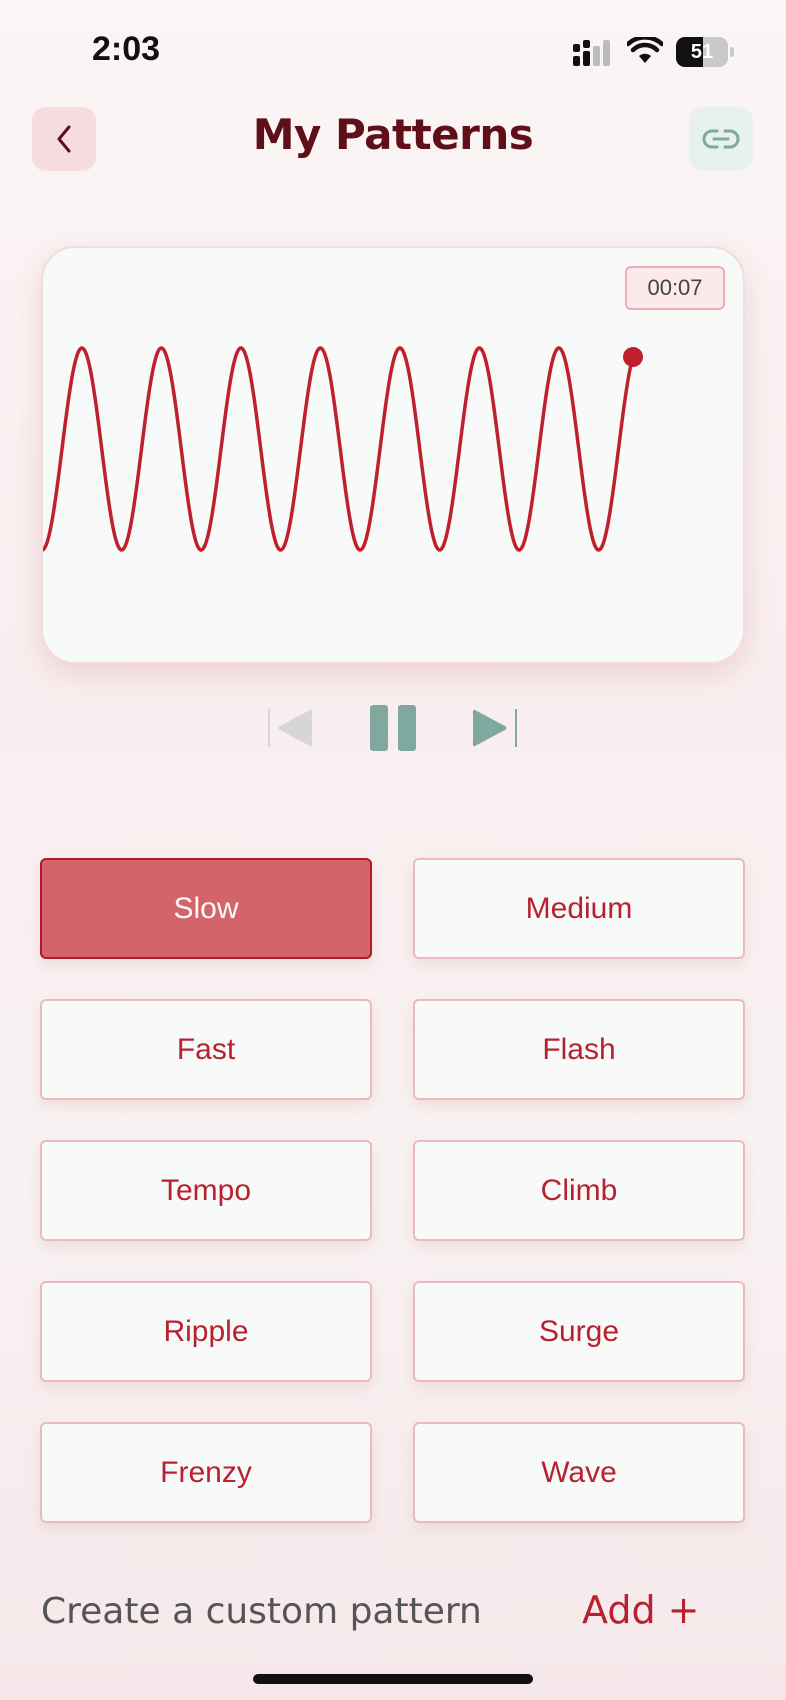 Image resolution: width=786 pixels, height=1700 pixels. What do you see at coordinates (393, 1679) in the screenshot?
I see `home-indicator` at bounding box center [393, 1679].